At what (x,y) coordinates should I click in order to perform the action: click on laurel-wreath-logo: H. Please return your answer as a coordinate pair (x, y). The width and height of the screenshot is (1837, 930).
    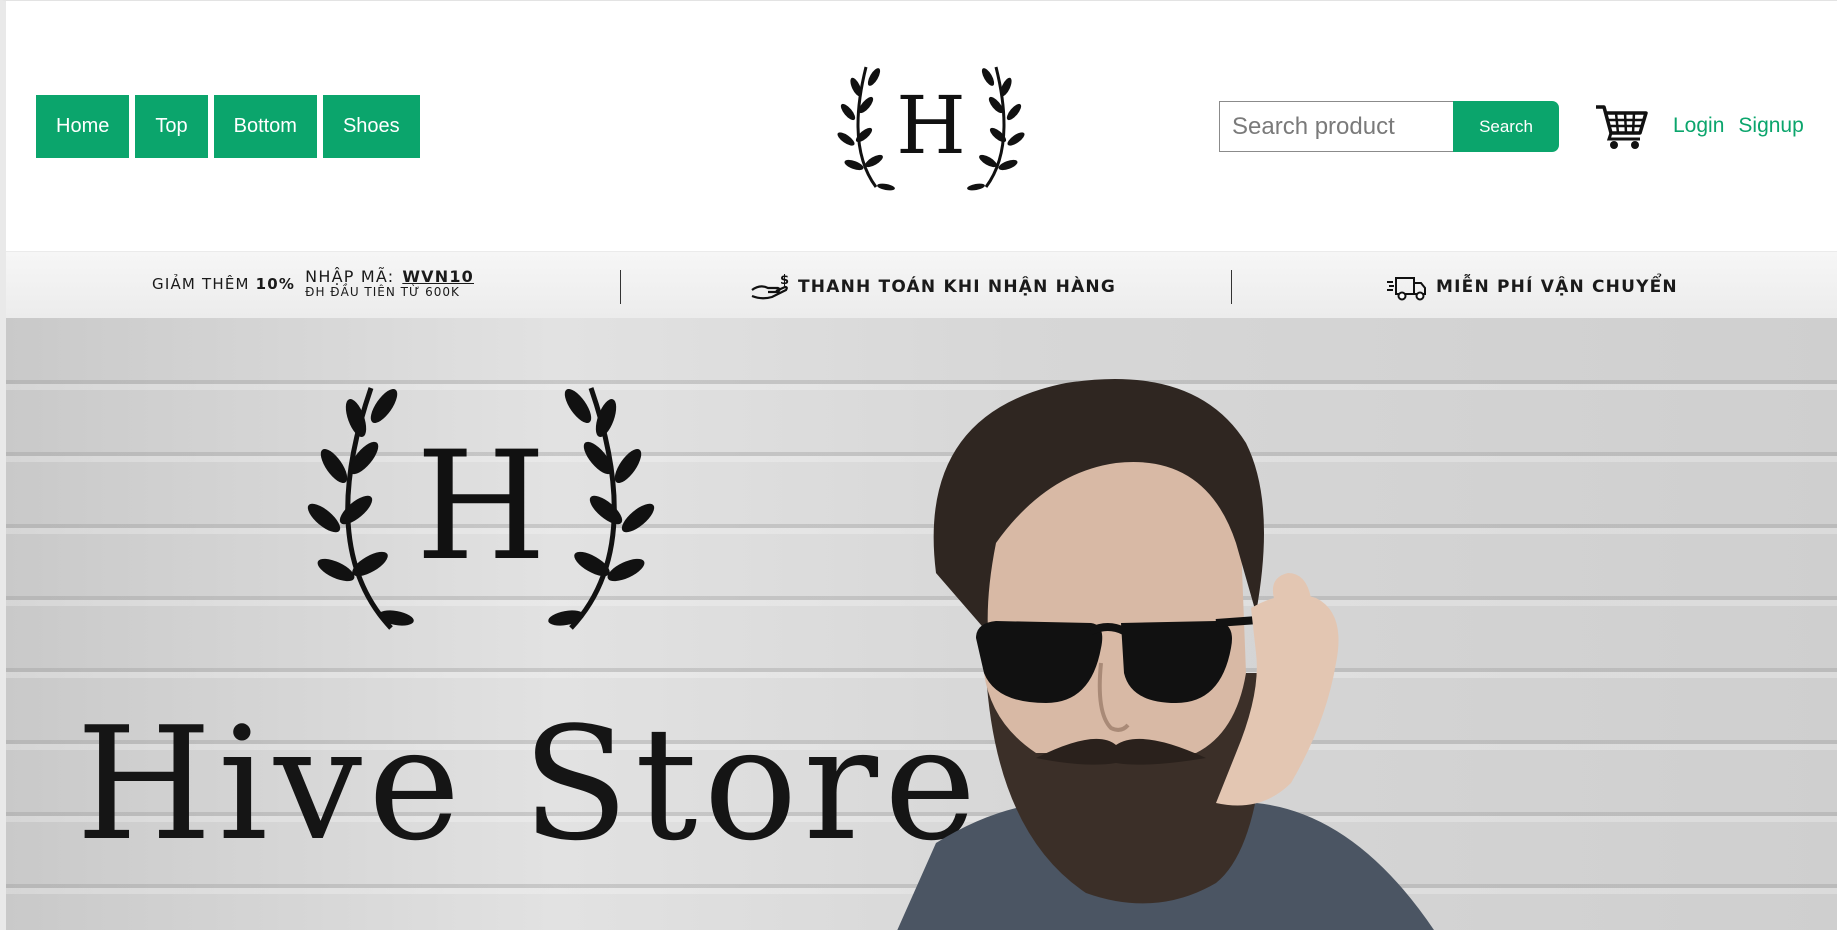
    Looking at the image, I should click on (931, 126).